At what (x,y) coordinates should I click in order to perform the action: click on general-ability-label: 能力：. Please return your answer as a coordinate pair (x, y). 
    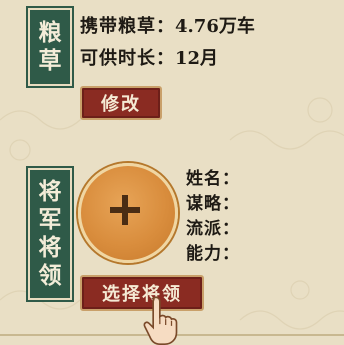
    Looking at the image, I should click on (213, 254).